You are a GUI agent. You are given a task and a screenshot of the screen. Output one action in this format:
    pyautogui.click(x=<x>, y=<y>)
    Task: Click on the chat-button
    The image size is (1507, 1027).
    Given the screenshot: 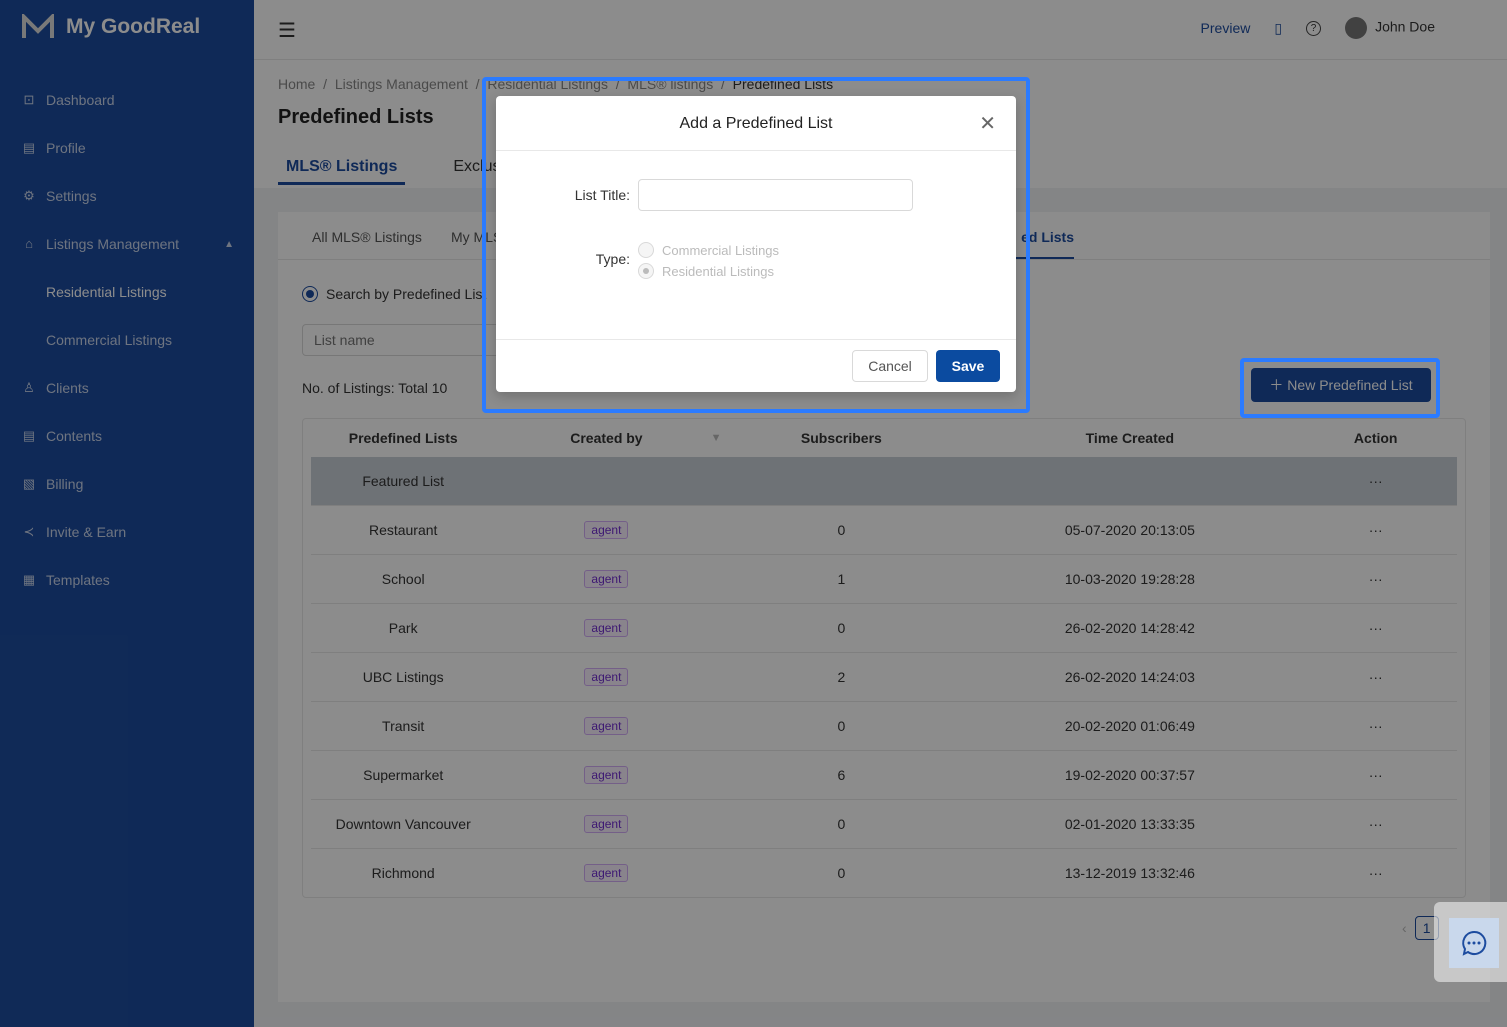 What is the action you would take?
    pyautogui.click(x=1474, y=943)
    